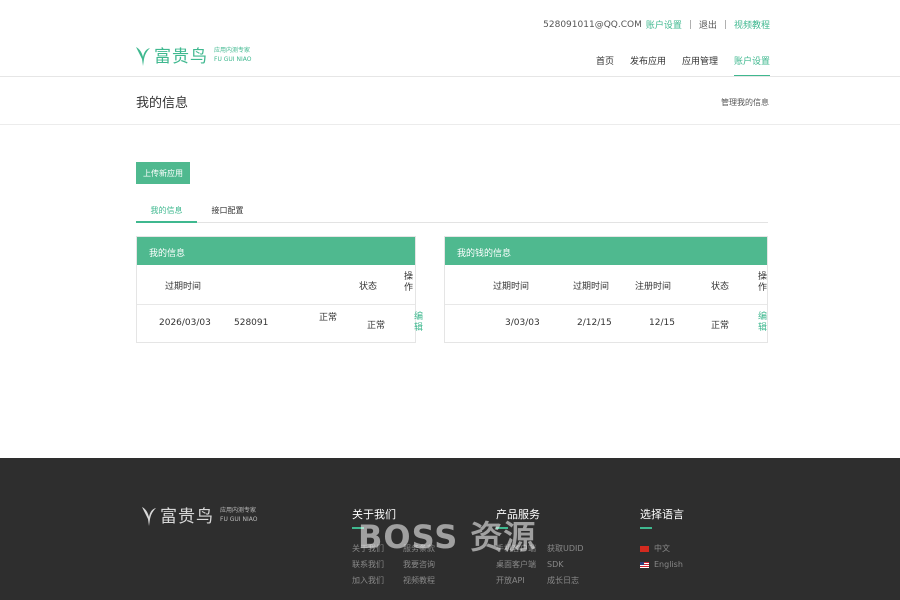 This screenshot has width=900, height=600. I want to click on cell-status-1: 正常, so click(328, 318).